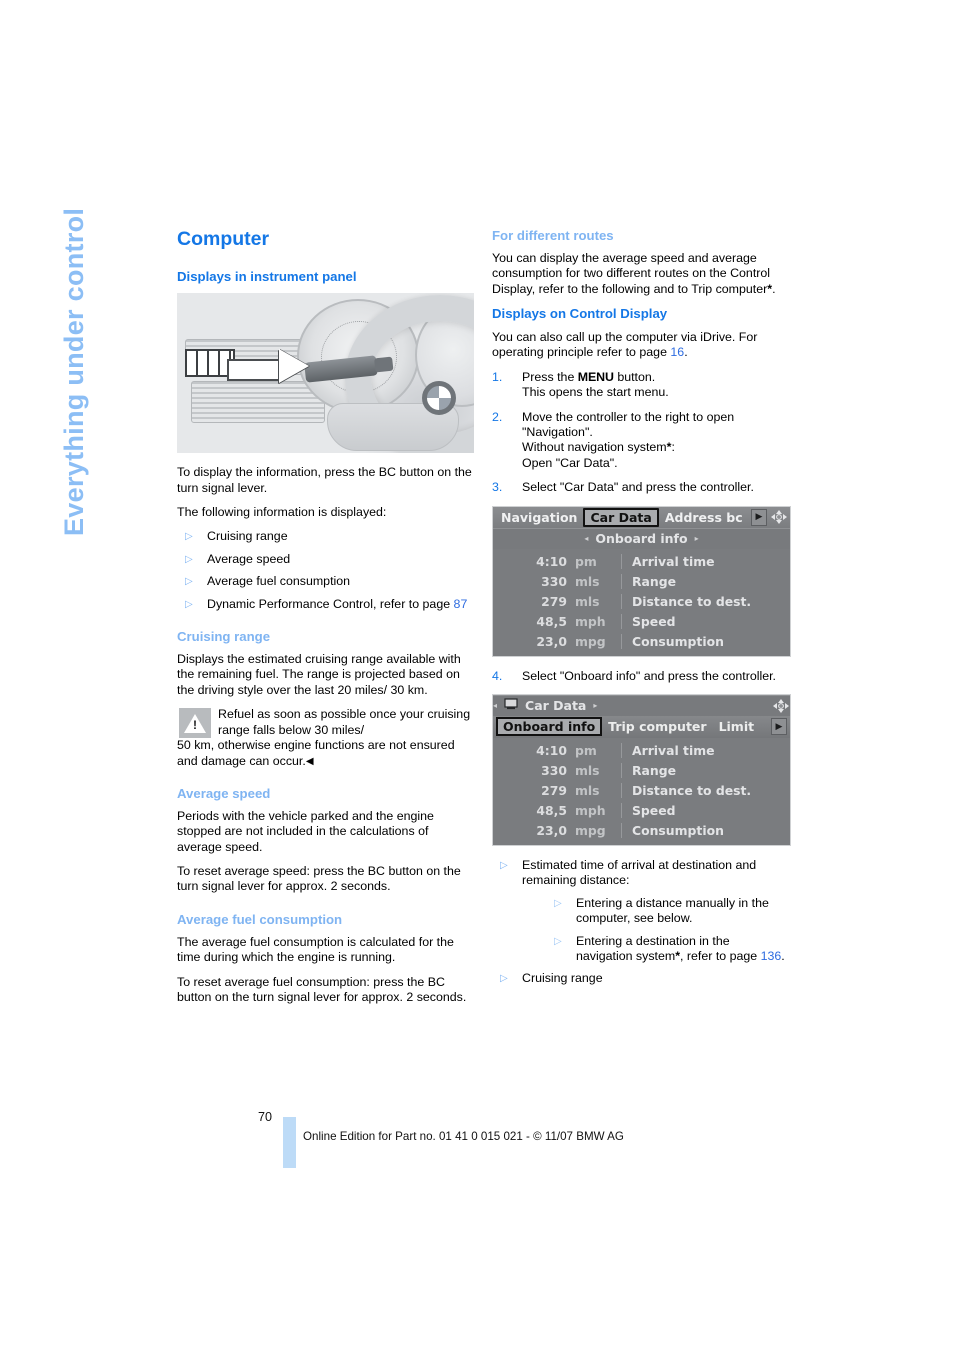 The width and height of the screenshot is (954, 1350). I want to click on idrive-title-bar: ◂ Onboard info ▸, so click(641, 538).